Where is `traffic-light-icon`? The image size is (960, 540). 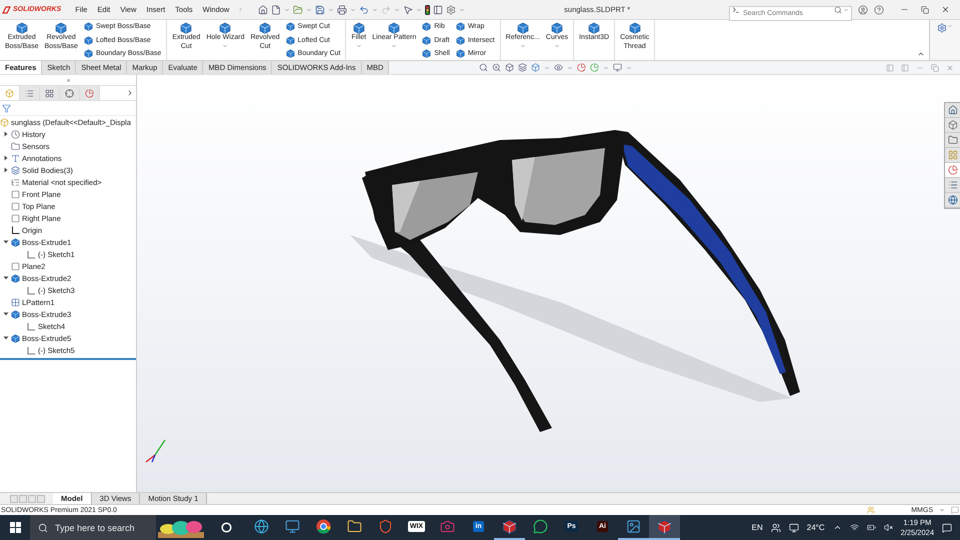
traffic-light-icon is located at coordinates (427, 9).